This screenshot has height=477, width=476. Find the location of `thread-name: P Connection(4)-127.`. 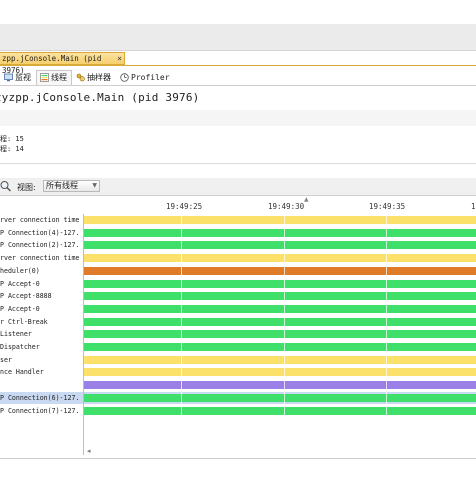

thread-name: P Connection(4)-127. is located at coordinates (41, 233).